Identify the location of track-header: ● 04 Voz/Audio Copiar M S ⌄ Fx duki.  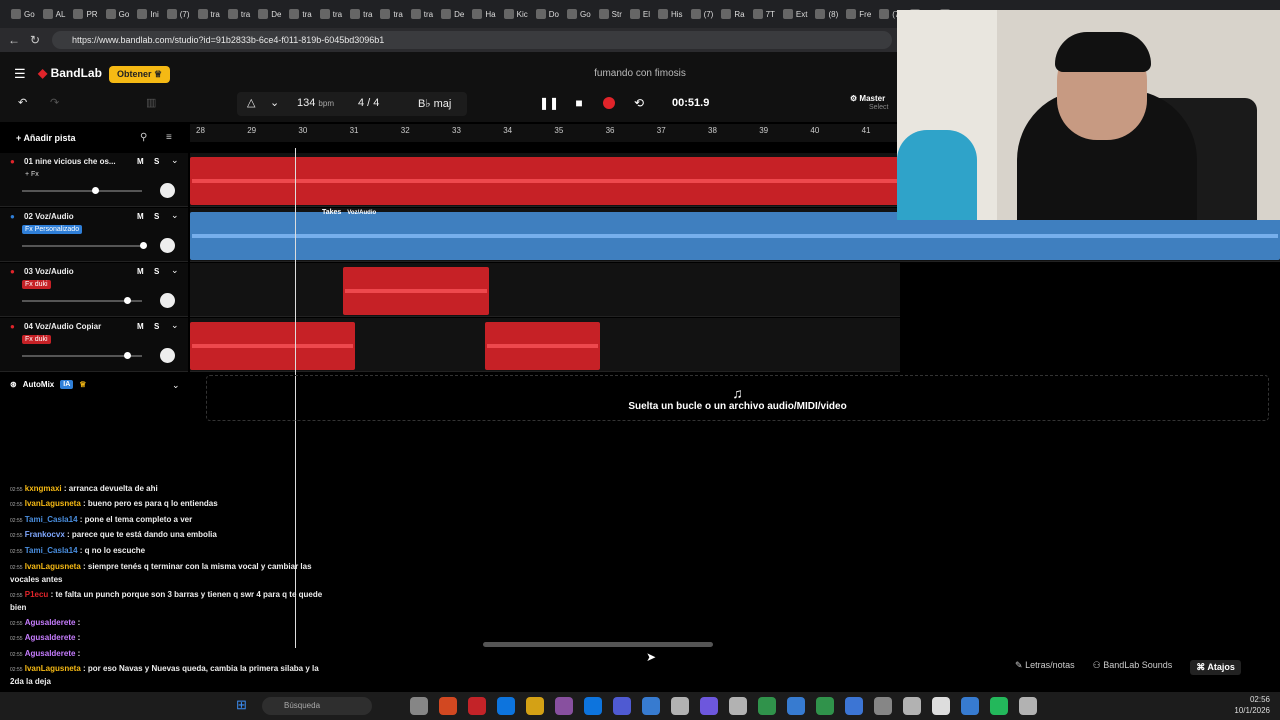
(94, 345).